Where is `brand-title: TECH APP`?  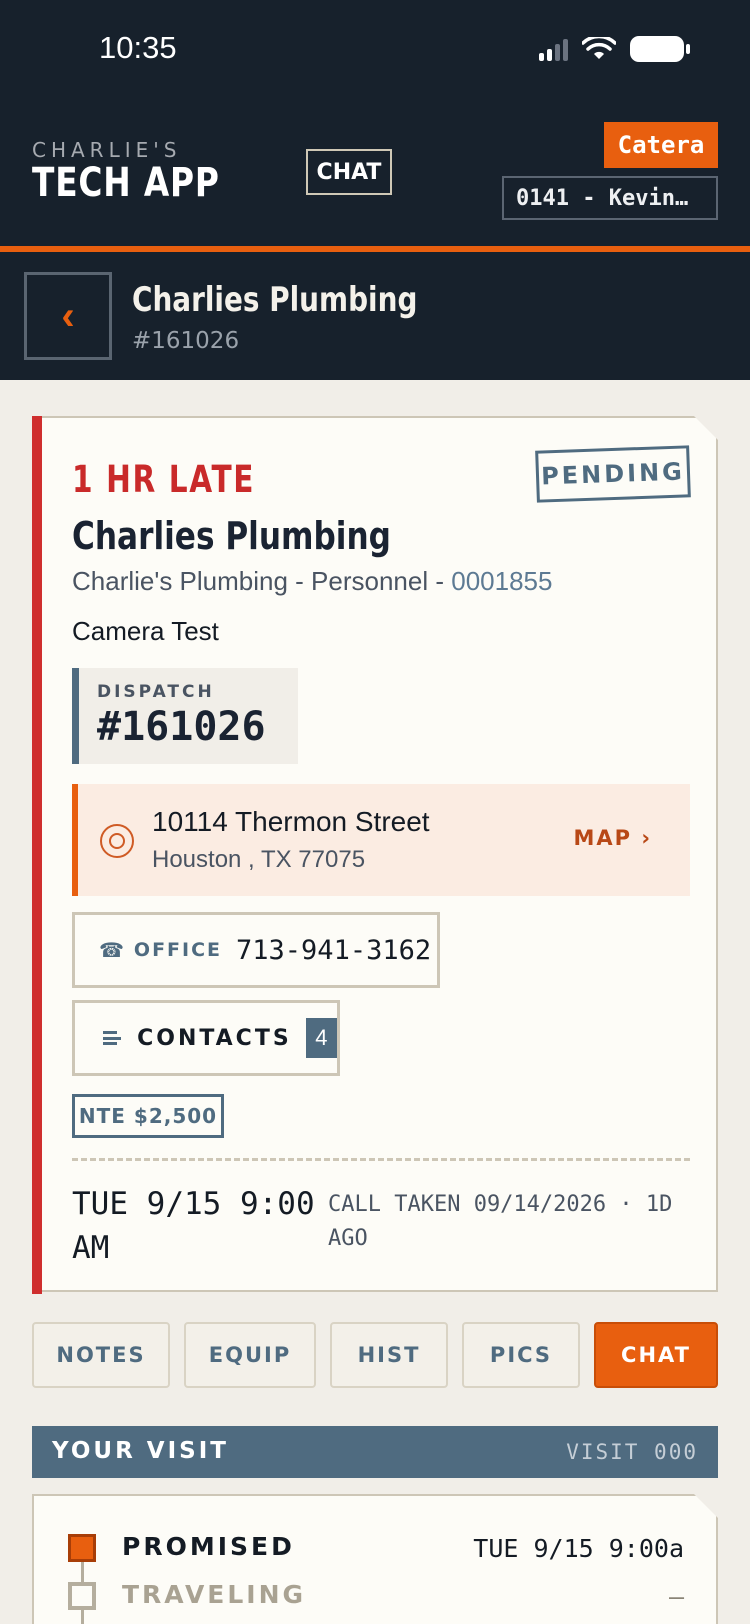
brand-title: TECH APP is located at coordinates (126, 183).